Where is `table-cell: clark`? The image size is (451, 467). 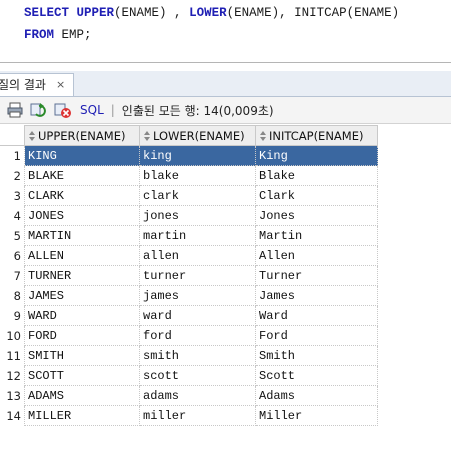 table-cell: clark is located at coordinates (197, 195).